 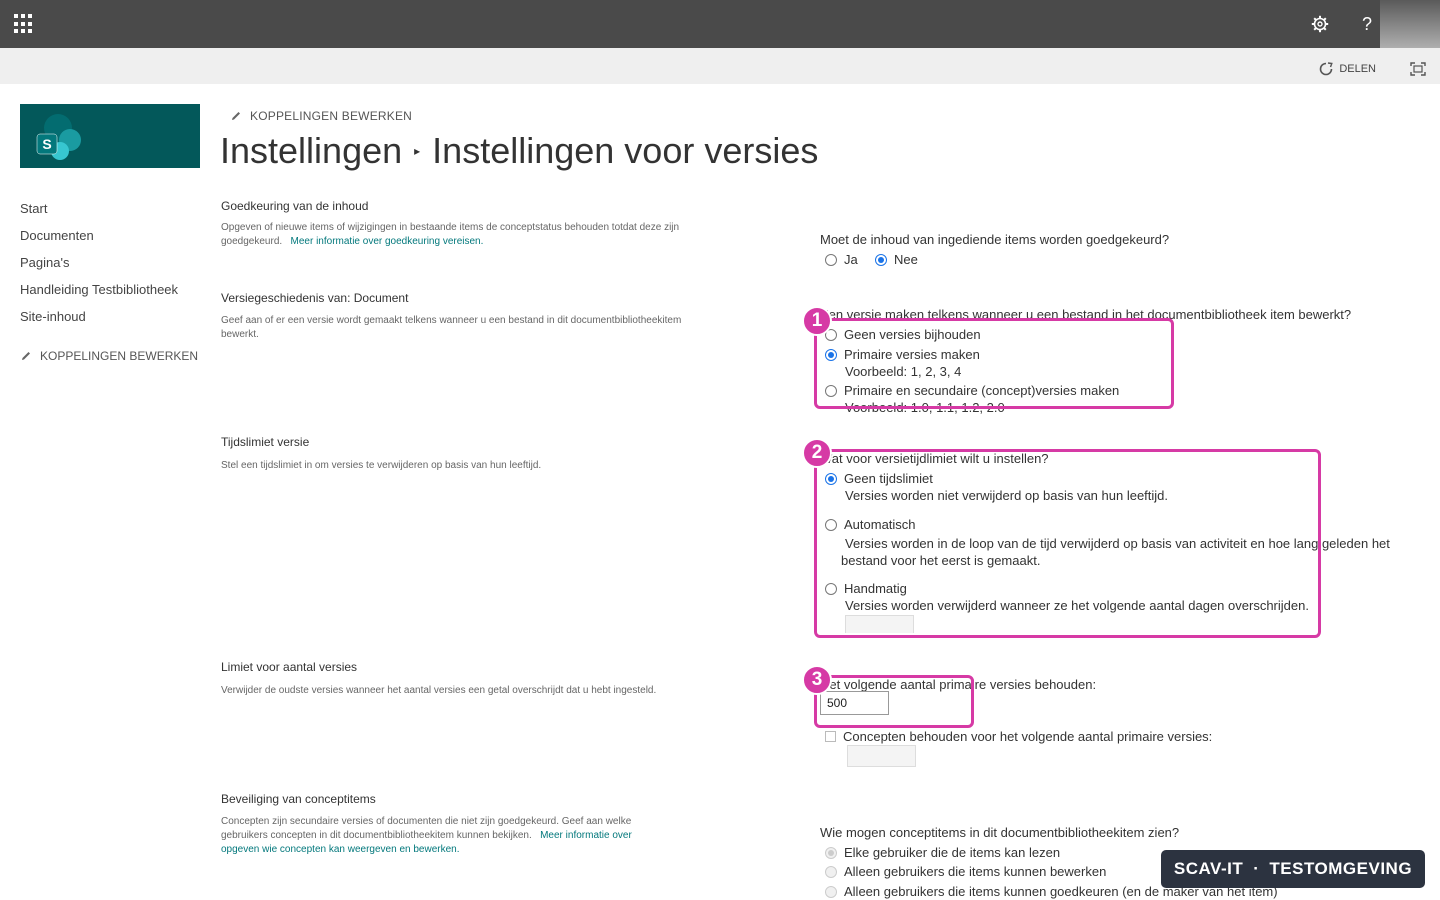 What do you see at coordinates (110, 213) in the screenshot?
I see `nav-item-start: Start` at bounding box center [110, 213].